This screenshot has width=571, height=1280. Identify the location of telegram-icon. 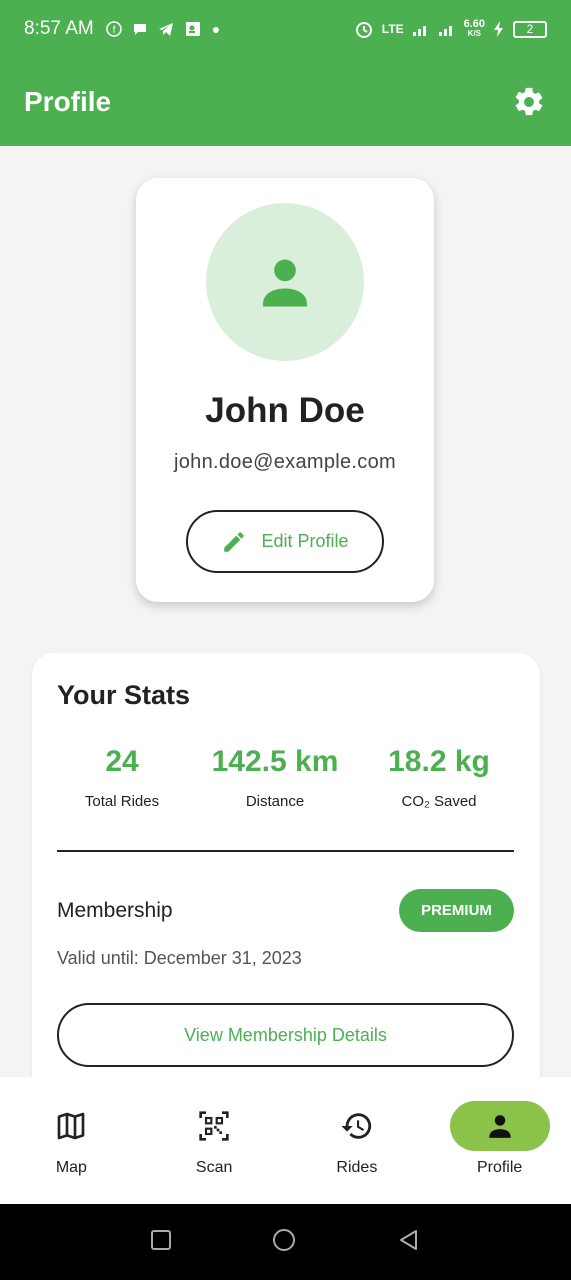
(165, 29).